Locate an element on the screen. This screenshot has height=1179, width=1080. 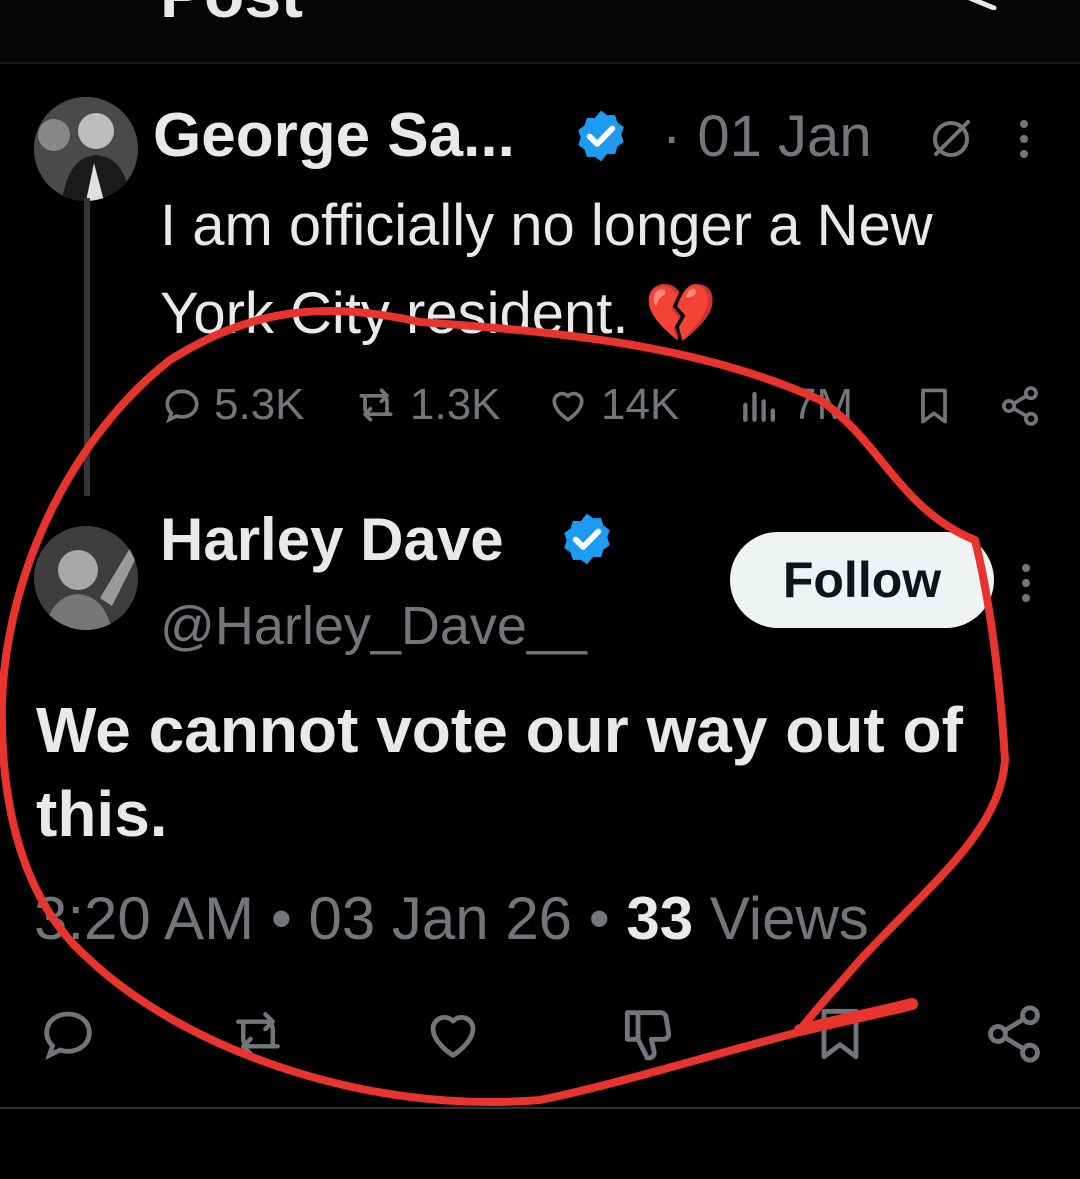
post-date: · 01 Jan is located at coordinates (767, 136).